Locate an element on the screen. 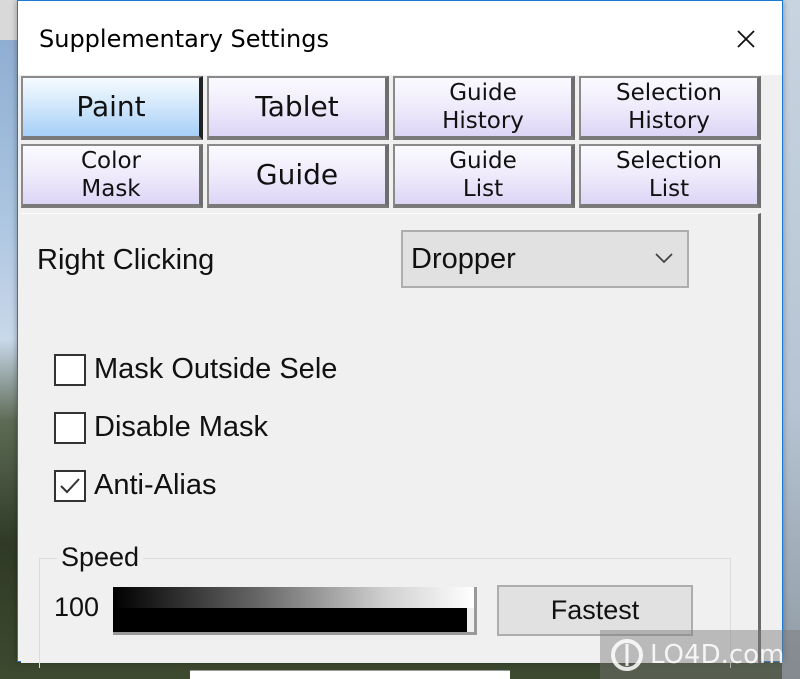 Image resolution: width=800 pixels, height=679 pixels. tab-label: Paint is located at coordinates (111, 106).